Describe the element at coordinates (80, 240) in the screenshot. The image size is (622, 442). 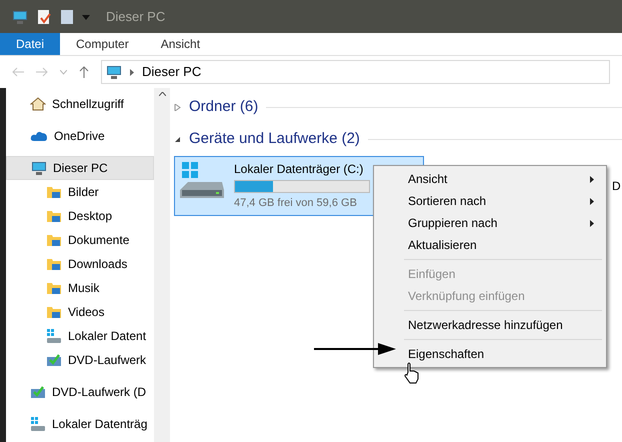
I see `sidebar-item: Dokumente` at that location.